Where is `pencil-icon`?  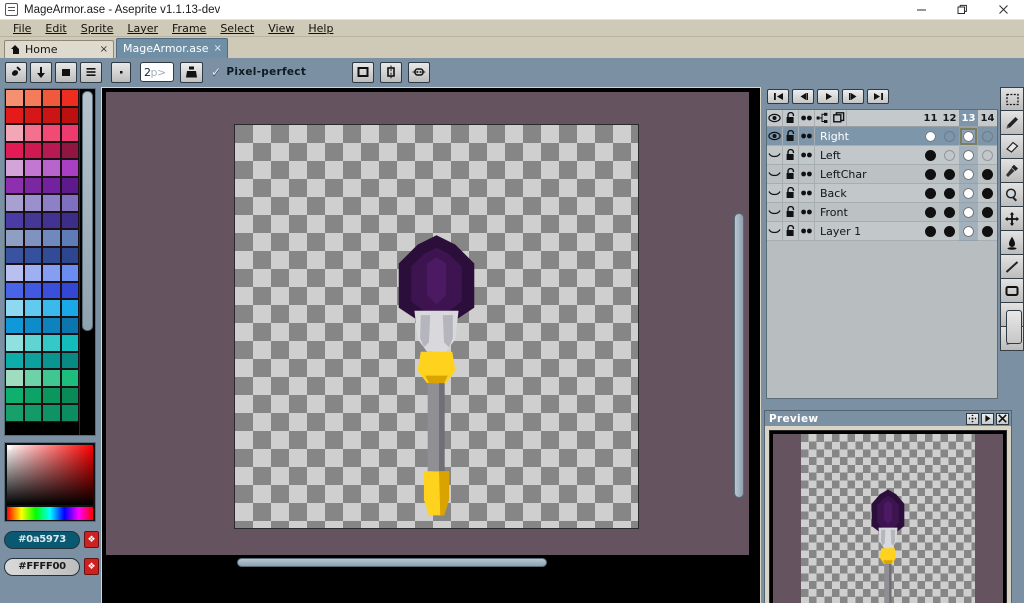 pencil-icon is located at coordinates (1012, 123).